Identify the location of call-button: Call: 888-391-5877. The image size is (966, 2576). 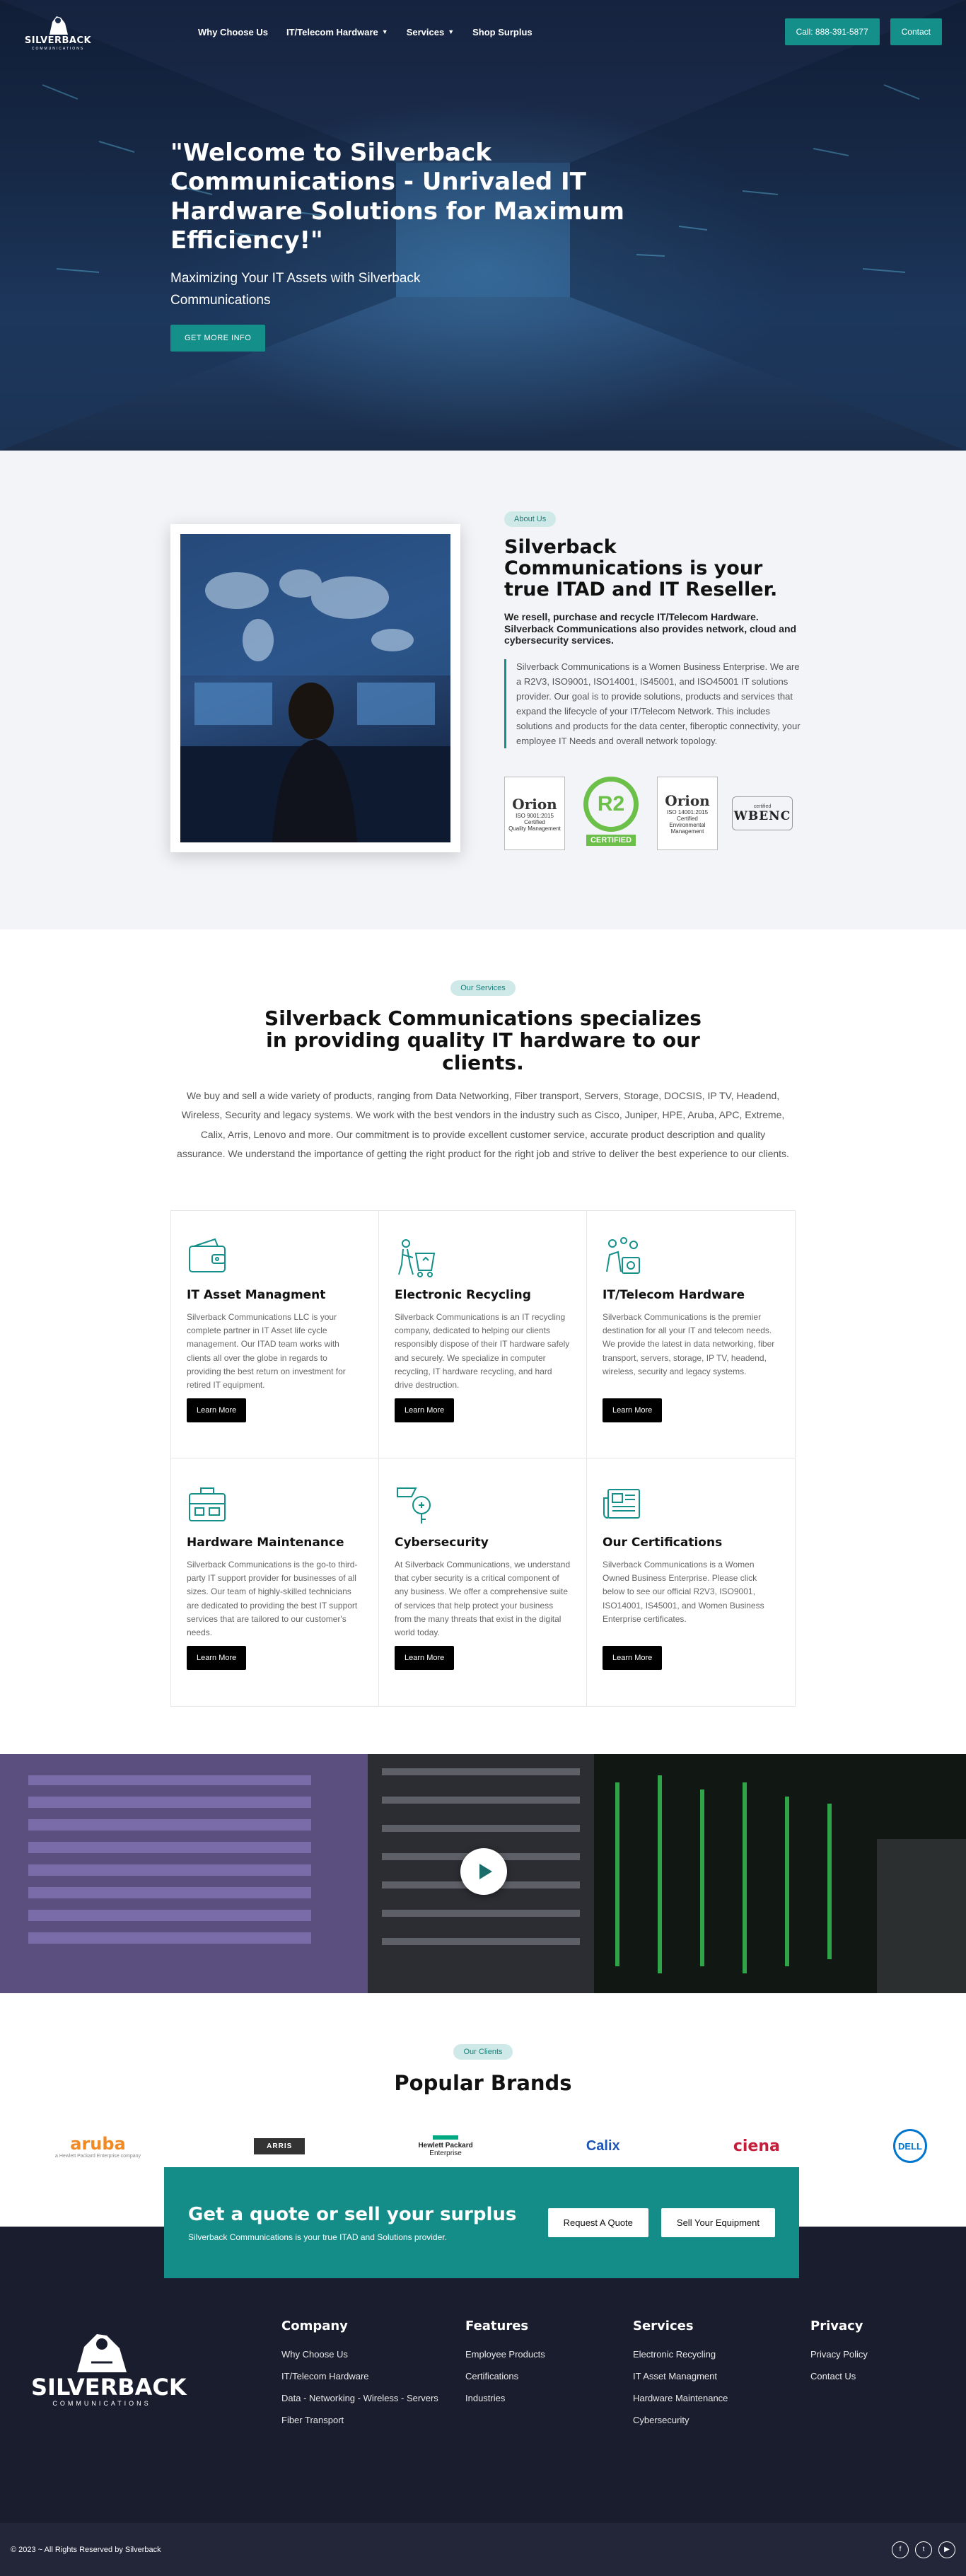
(832, 31).